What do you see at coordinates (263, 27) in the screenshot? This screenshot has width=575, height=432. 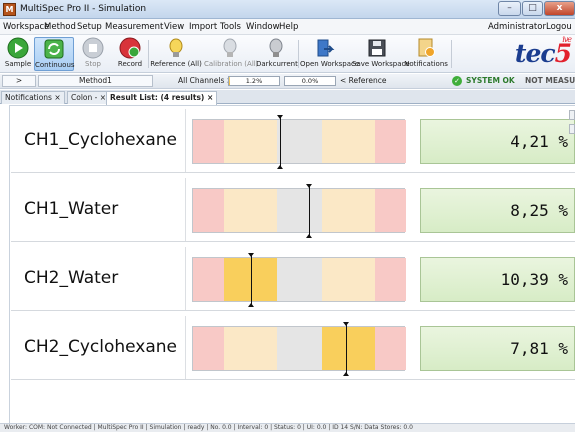 I see `menu-window: Window` at bounding box center [263, 27].